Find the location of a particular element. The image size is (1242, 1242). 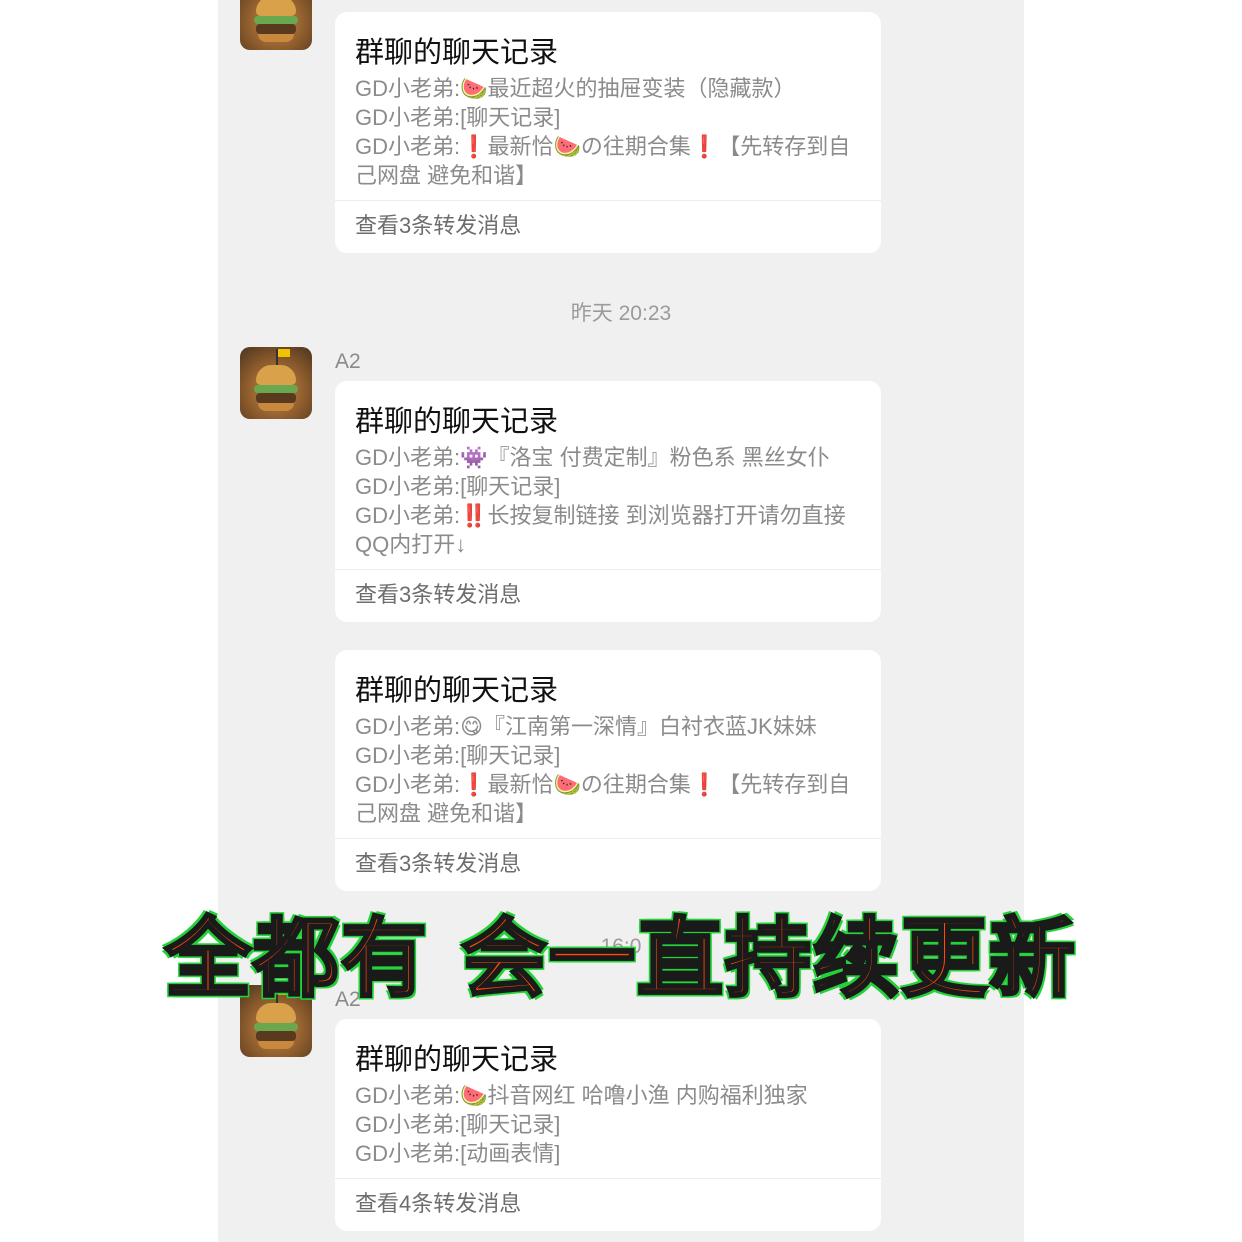

card-preview-line: GD小老弟:‼️长按复制链接 到浏览器打开请勿直接QQ内打开↓ is located at coordinates (600, 530).